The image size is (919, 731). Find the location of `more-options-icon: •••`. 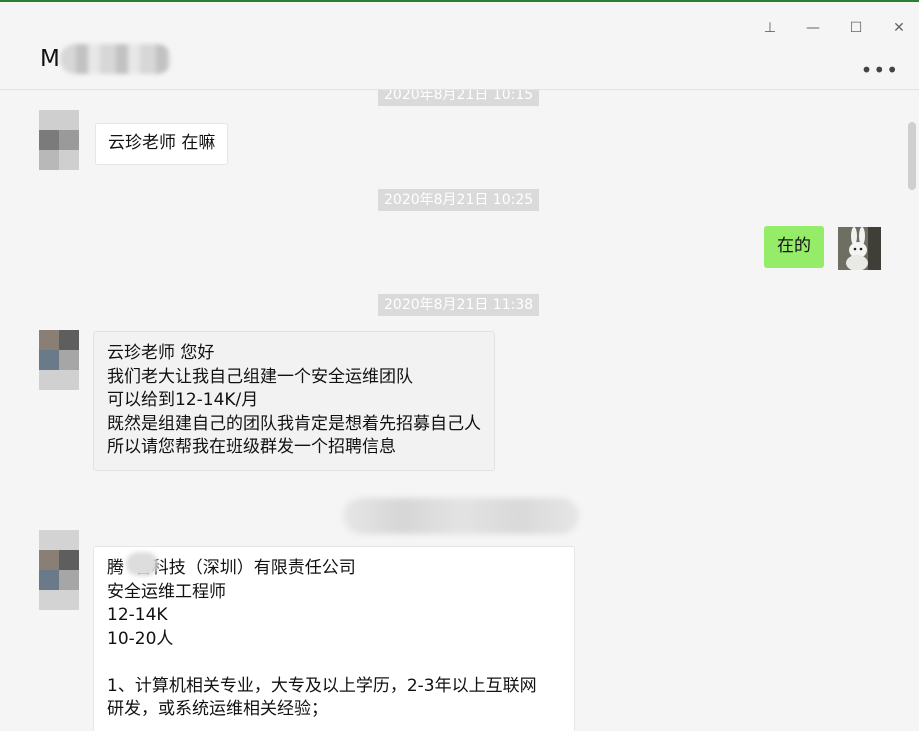

more-options-icon: ••• is located at coordinates (880, 70).